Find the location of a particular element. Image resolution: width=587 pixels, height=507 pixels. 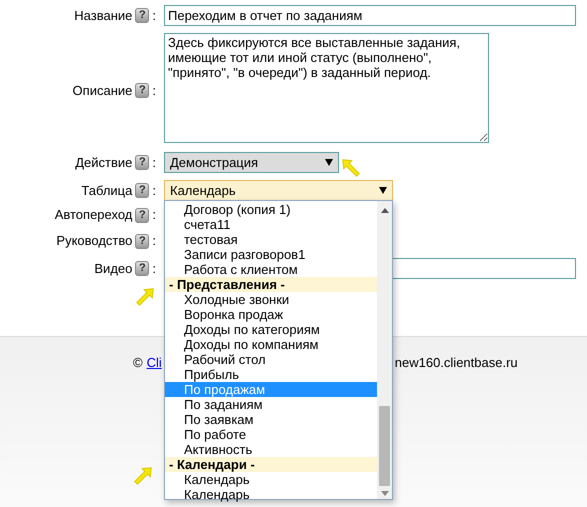

option-group-header: - Календари - is located at coordinates (271, 464).